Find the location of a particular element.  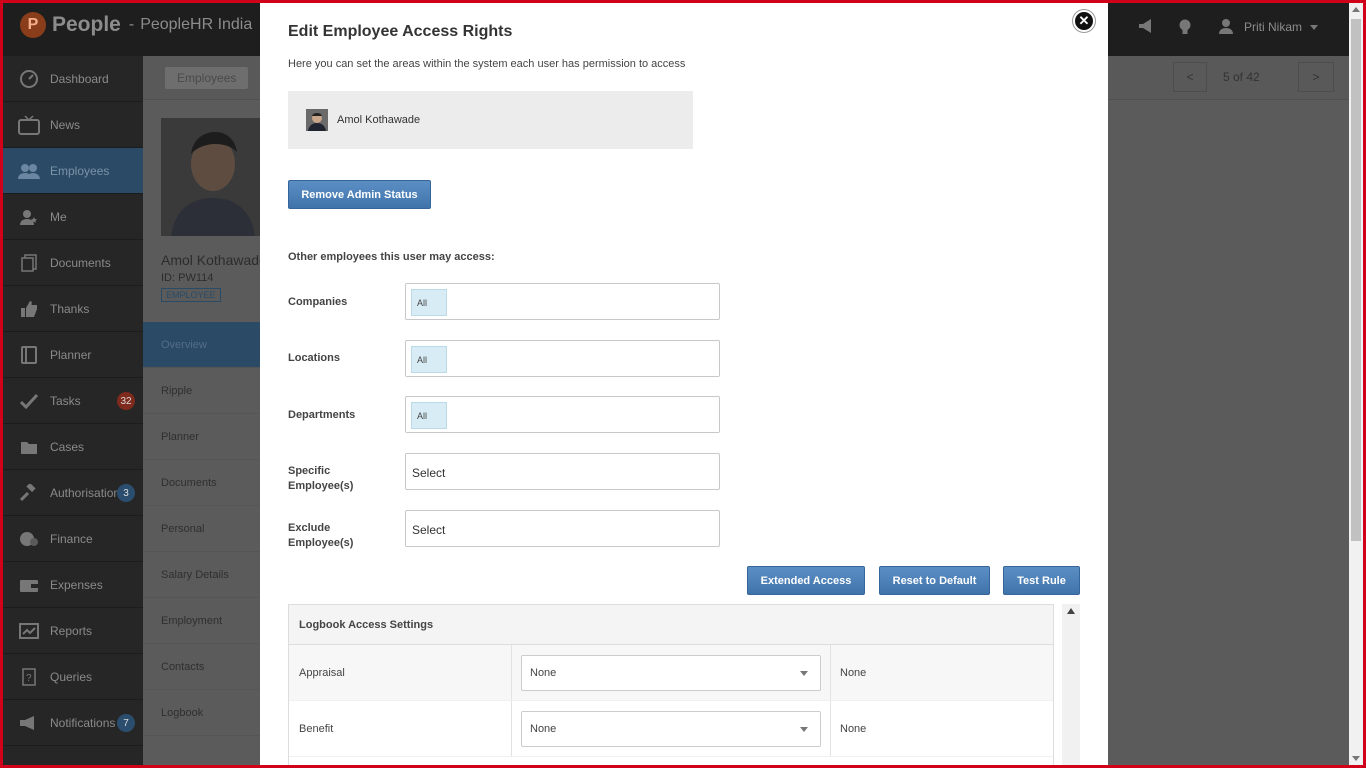

sidebar-item-documents: Documents is located at coordinates (71, 263).